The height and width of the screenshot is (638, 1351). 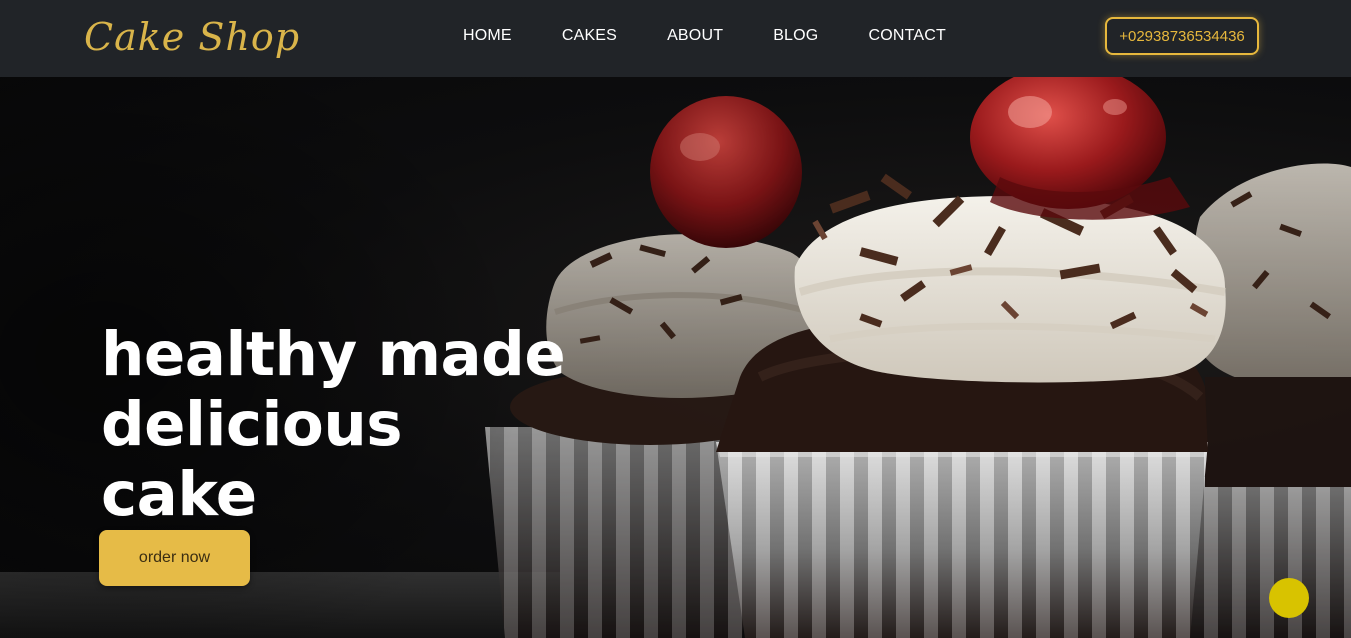 I want to click on hero-title: healthy made delicious cake, so click(x=341, y=425).